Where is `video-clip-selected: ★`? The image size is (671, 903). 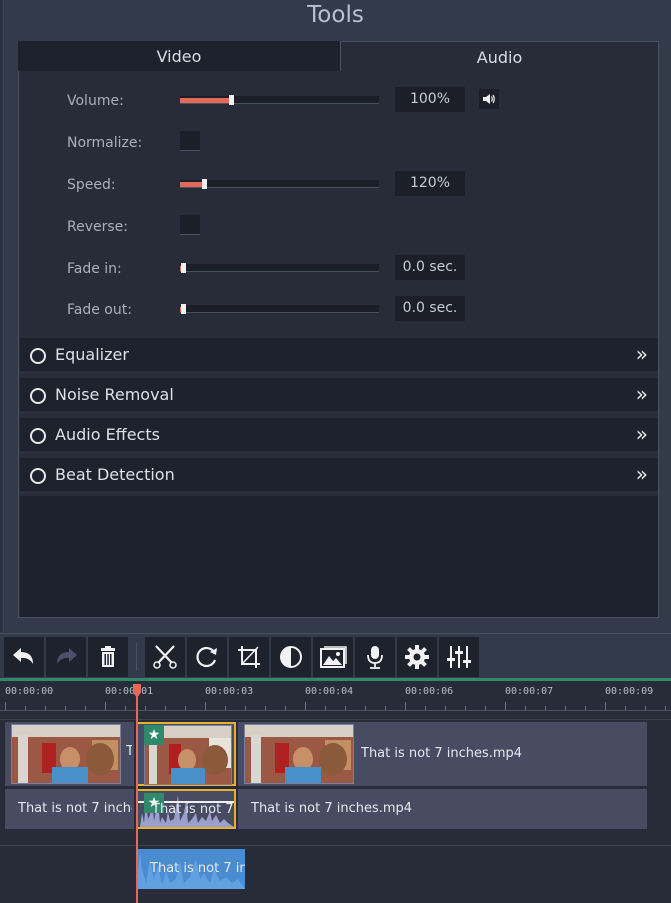
video-clip-selected: ★ is located at coordinates (186, 754).